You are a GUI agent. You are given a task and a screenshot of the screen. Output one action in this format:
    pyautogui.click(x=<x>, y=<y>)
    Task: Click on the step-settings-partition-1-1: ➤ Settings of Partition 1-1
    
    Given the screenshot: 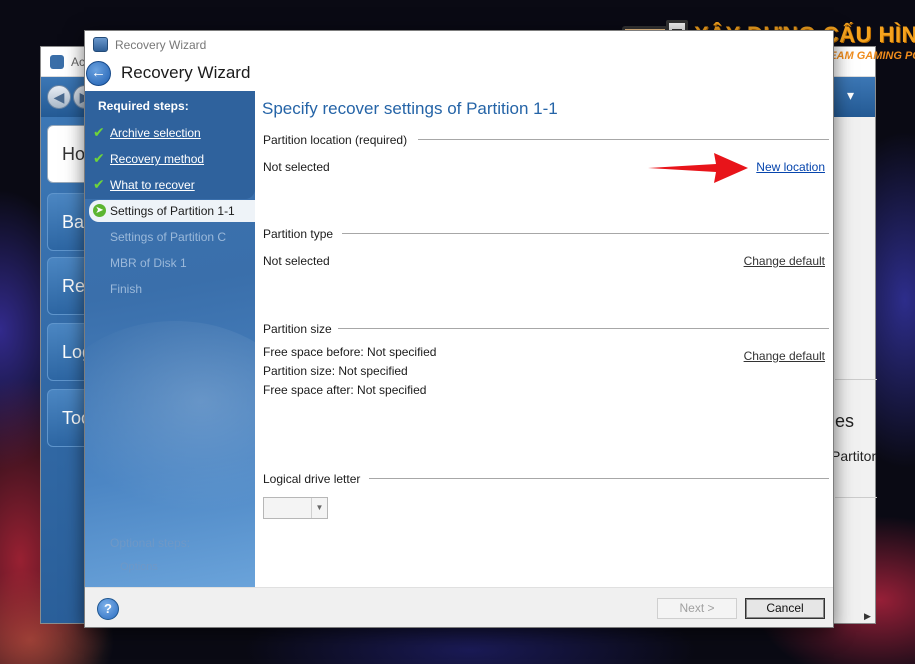 What is the action you would take?
    pyautogui.click(x=172, y=211)
    